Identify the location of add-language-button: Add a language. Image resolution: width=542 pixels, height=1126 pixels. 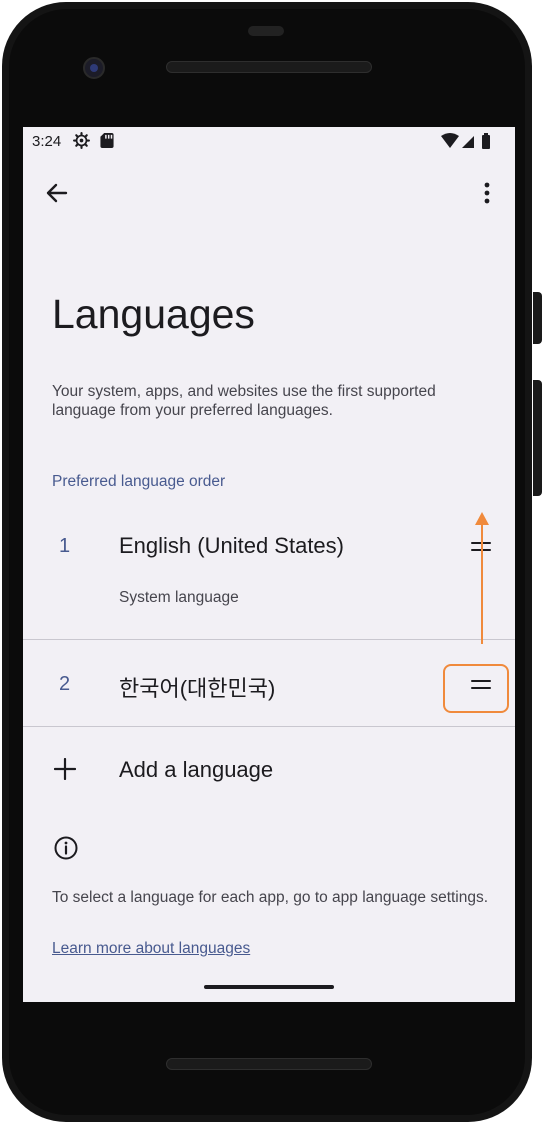
(269, 771).